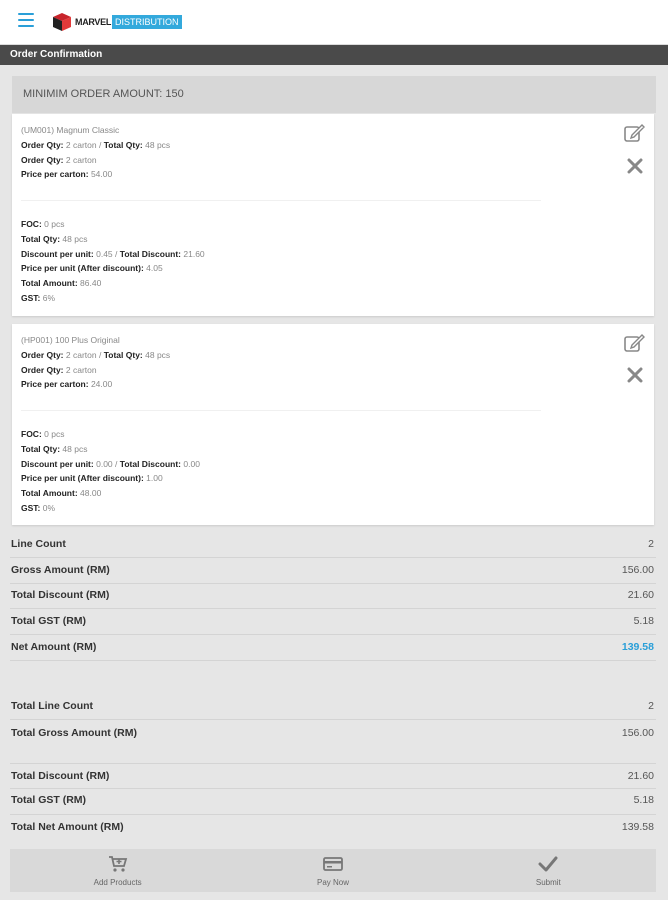 This screenshot has width=668, height=900. I want to click on summary-row-gst: Total GST (RM) 5.18, so click(333, 622).